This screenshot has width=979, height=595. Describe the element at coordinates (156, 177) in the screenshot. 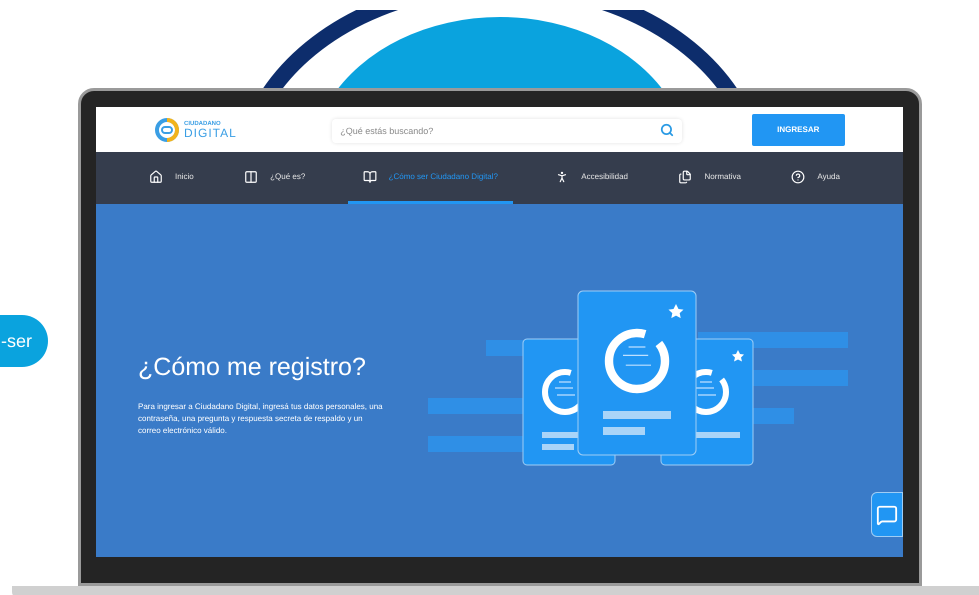

I see `home-icon` at that location.